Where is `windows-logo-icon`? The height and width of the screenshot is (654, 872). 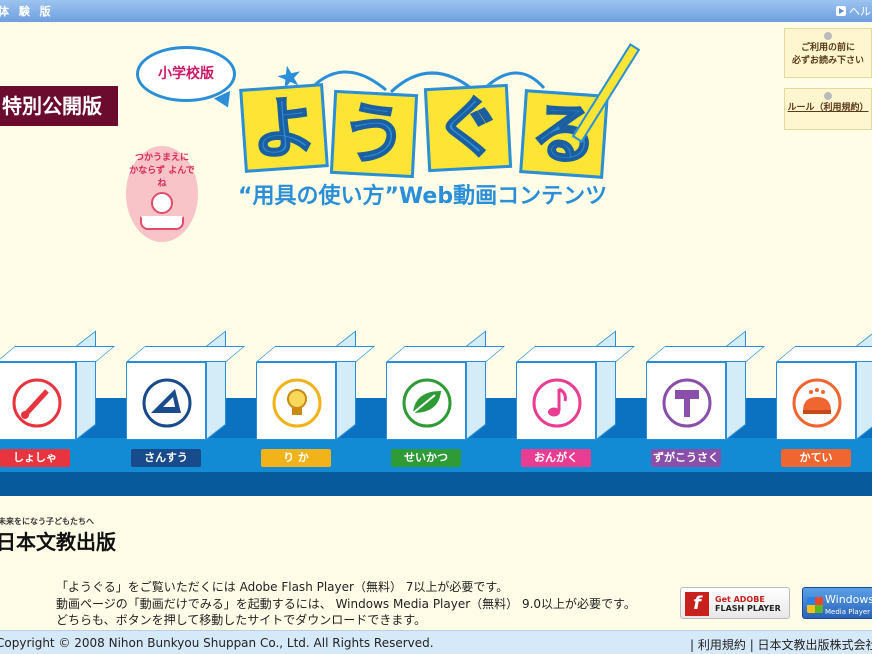 windows-logo-icon is located at coordinates (815, 605).